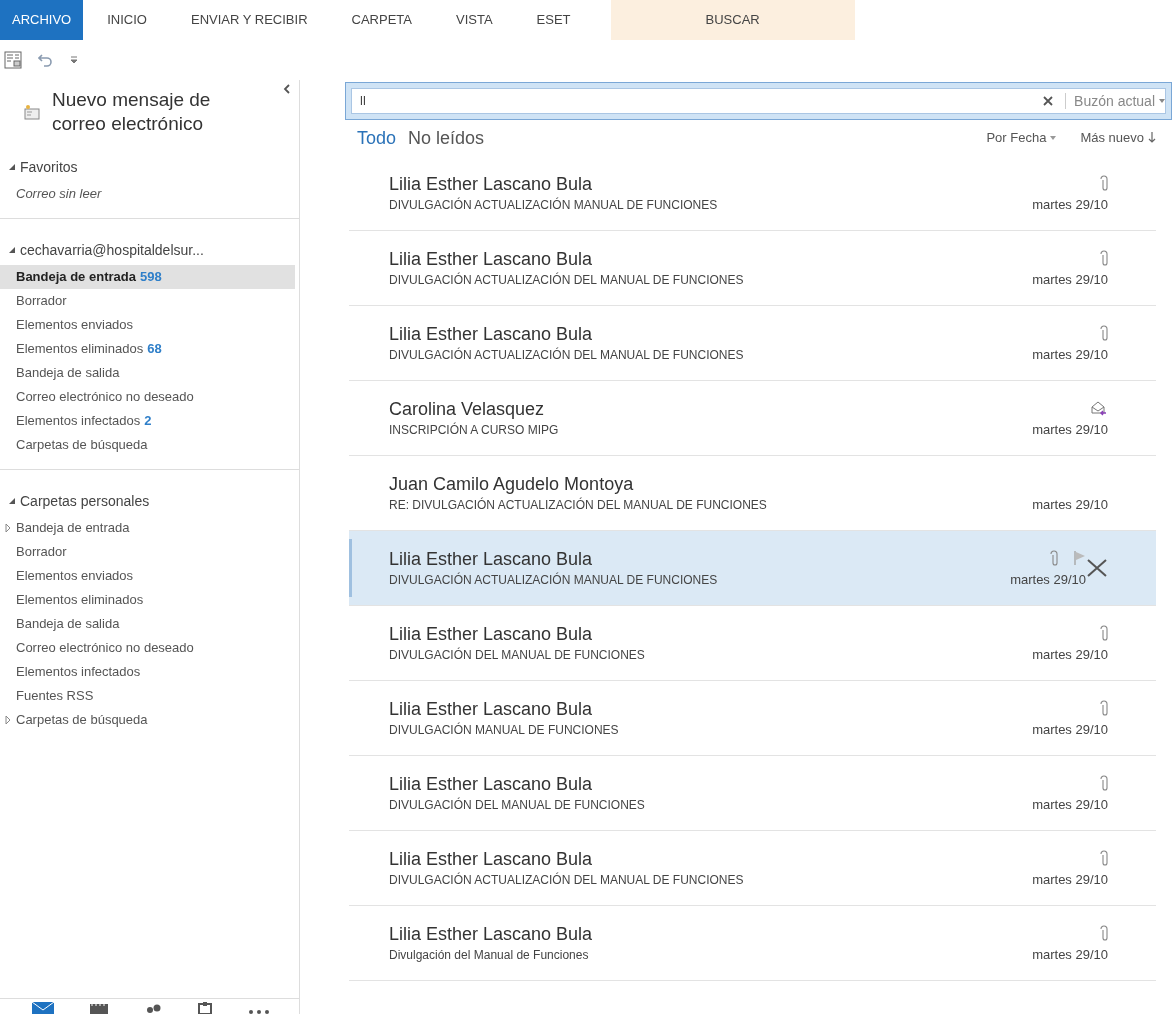 The height and width of the screenshot is (1014, 1172). What do you see at coordinates (205, 1008) in the screenshot?
I see `tasks-icon` at bounding box center [205, 1008].